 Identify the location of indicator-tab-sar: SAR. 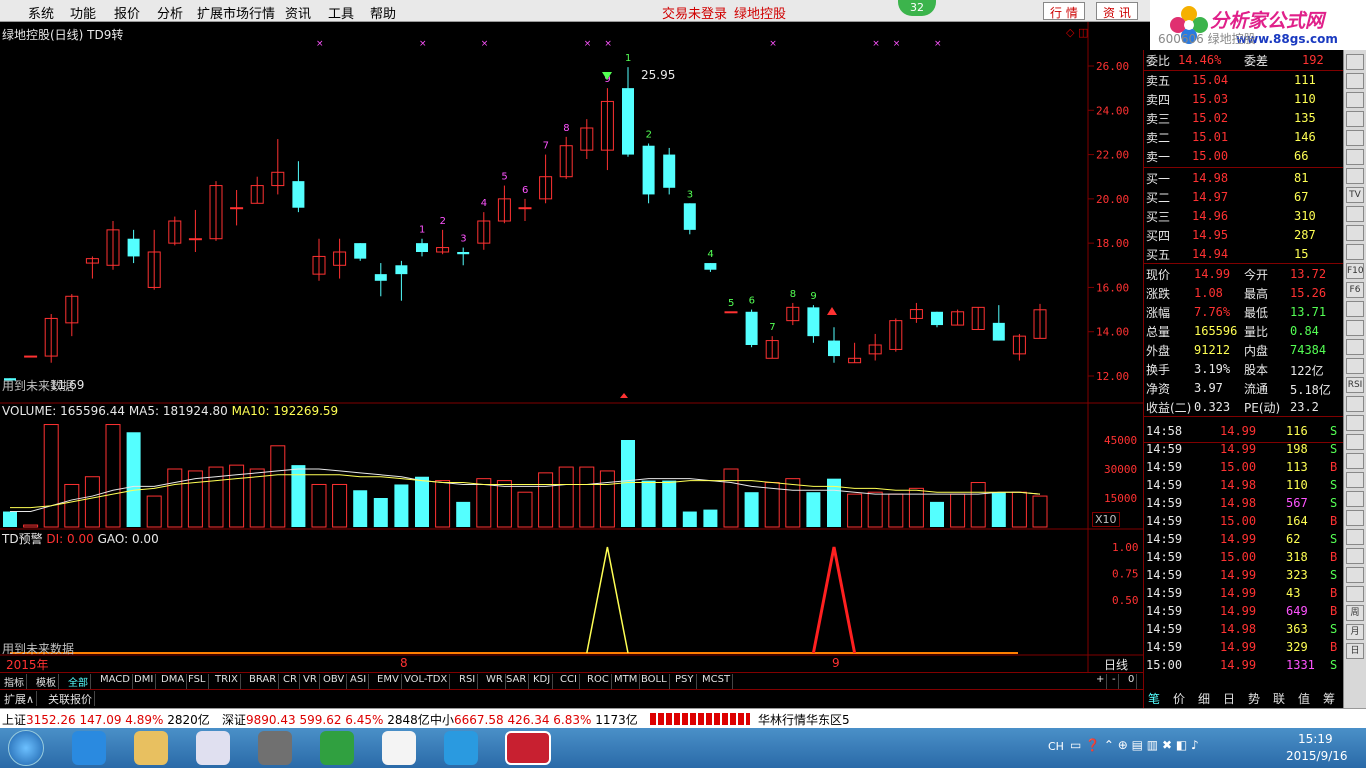
(517, 681).